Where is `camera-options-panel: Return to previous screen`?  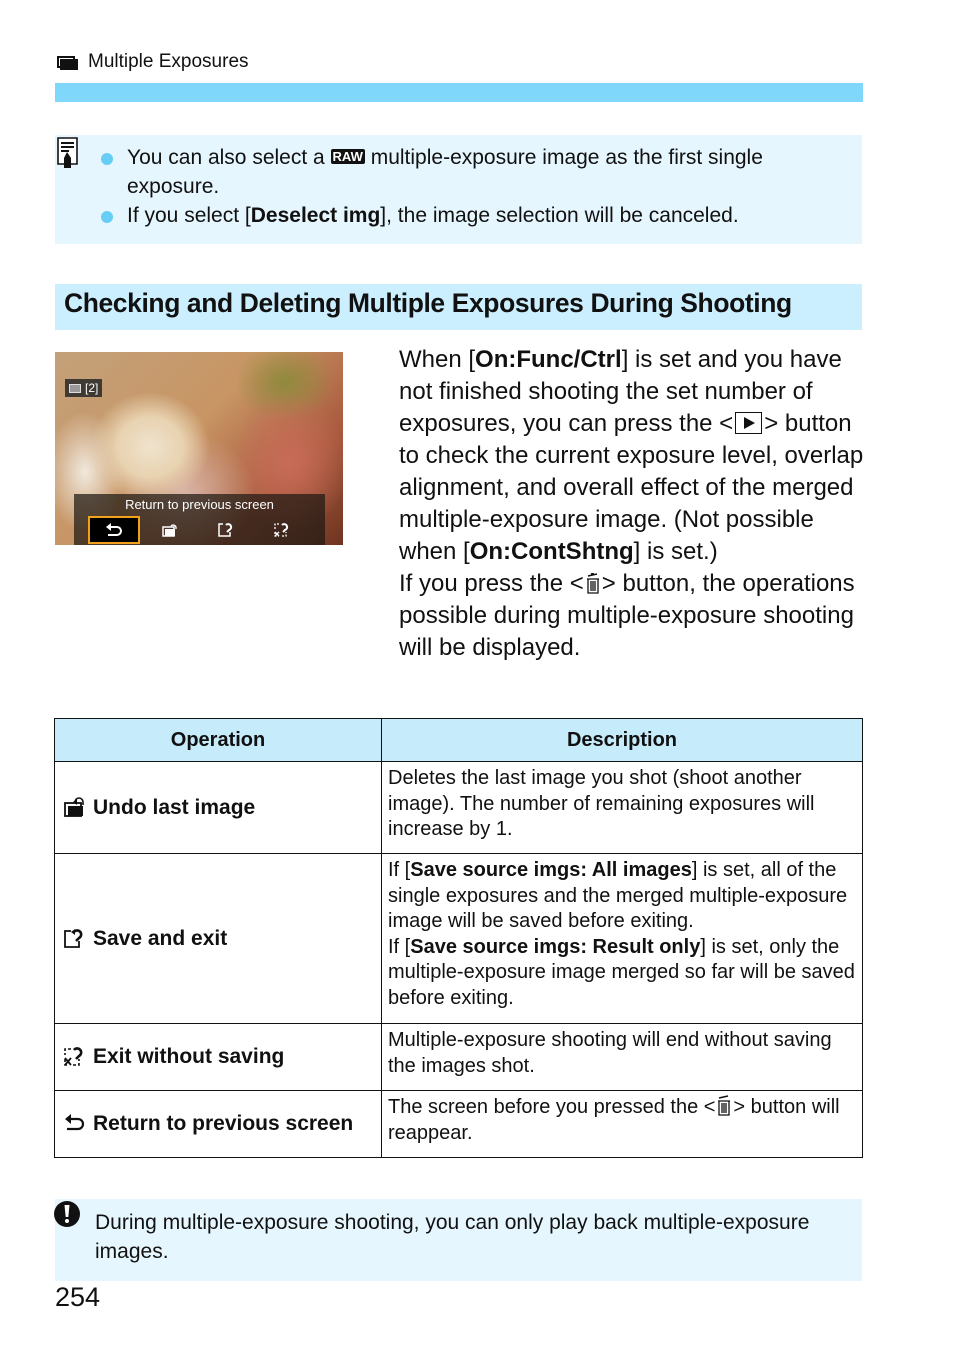 camera-options-panel: Return to previous screen is located at coordinates (199, 519).